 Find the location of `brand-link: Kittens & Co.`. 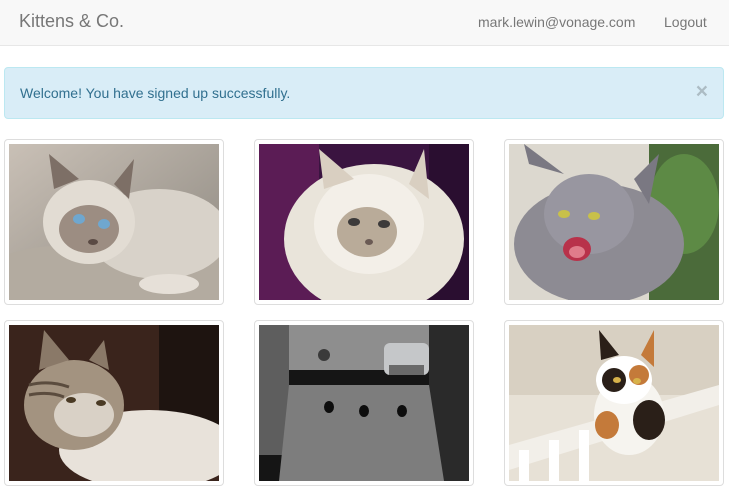

brand-link: Kittens & Co. is located at coordinates (71, 21).